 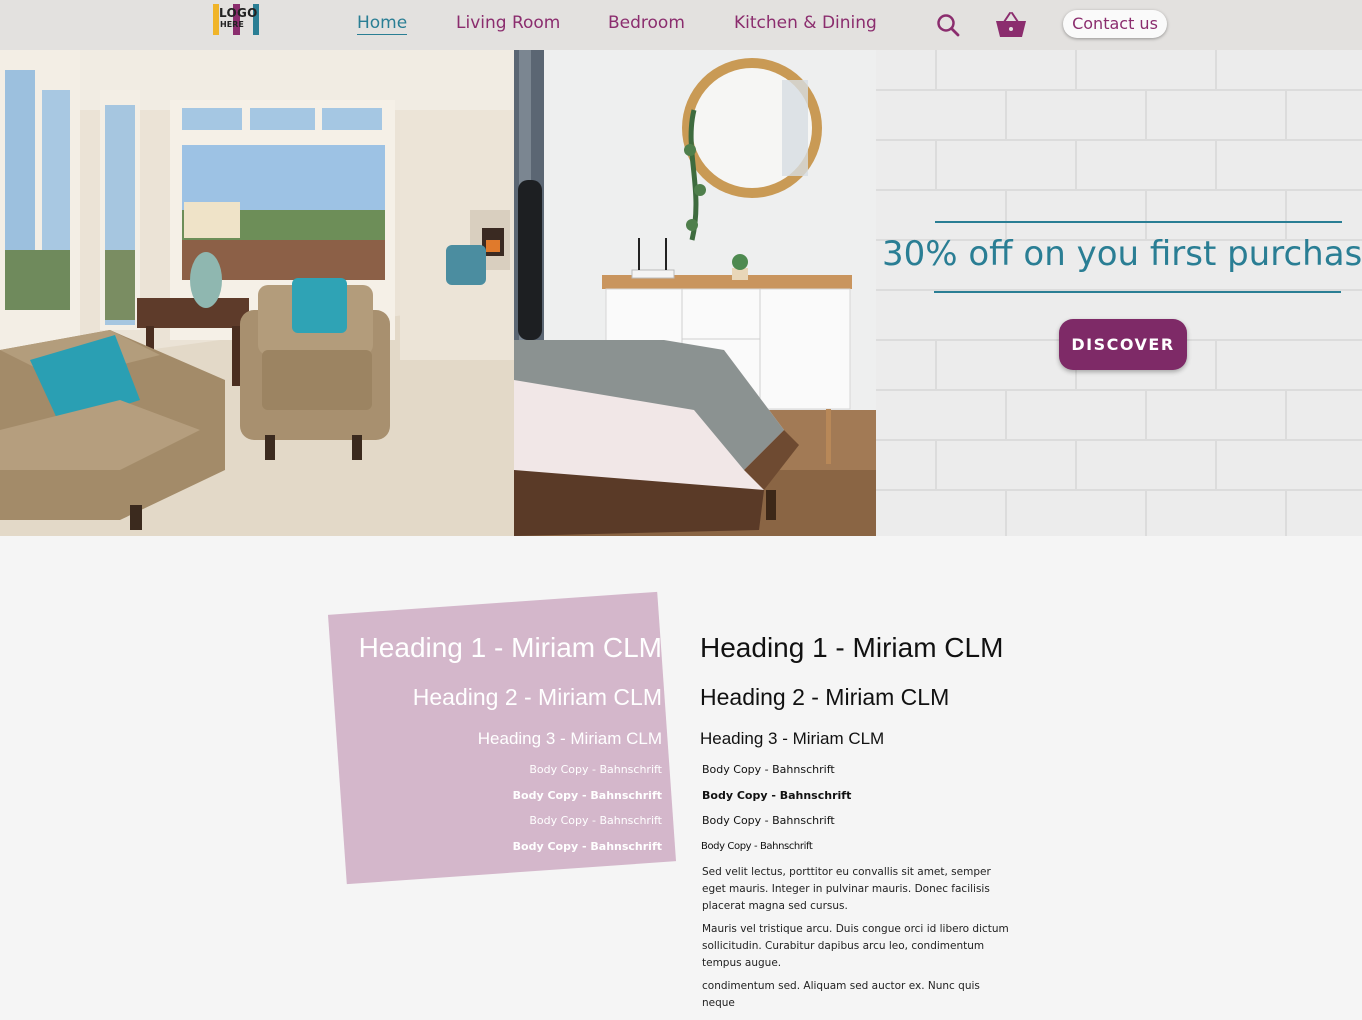 What do you see at coordinates (757, 846) in the screenshot?
I see `body-copy-sample-4: Body Copy - Bahnschrift` at bounding box center [757, 846].